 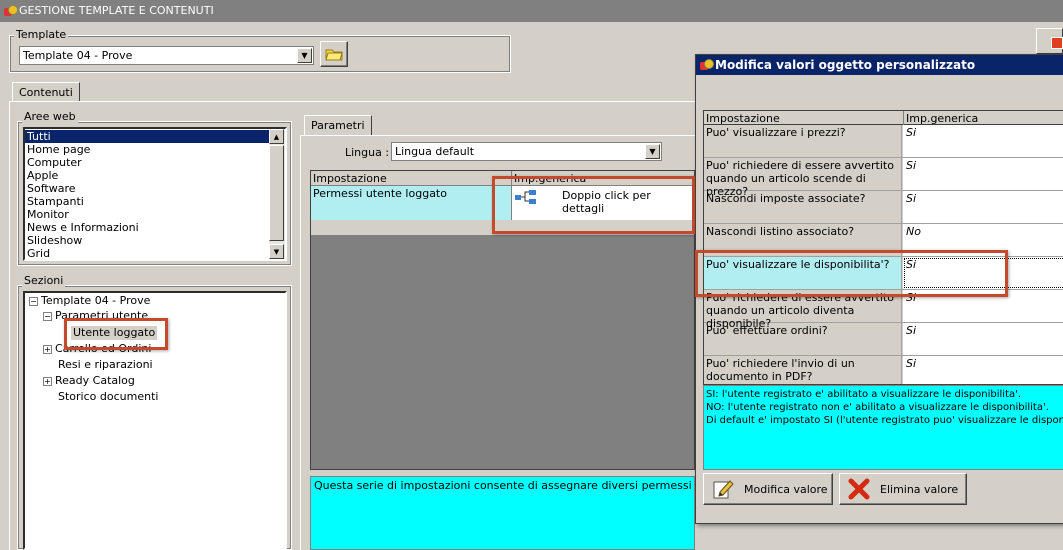 What do you see at coordinates (89, 381) in the screenshot?
I see `tree-node-ready-catalog: + Ready Catalog` at bounding box center [89, 381].